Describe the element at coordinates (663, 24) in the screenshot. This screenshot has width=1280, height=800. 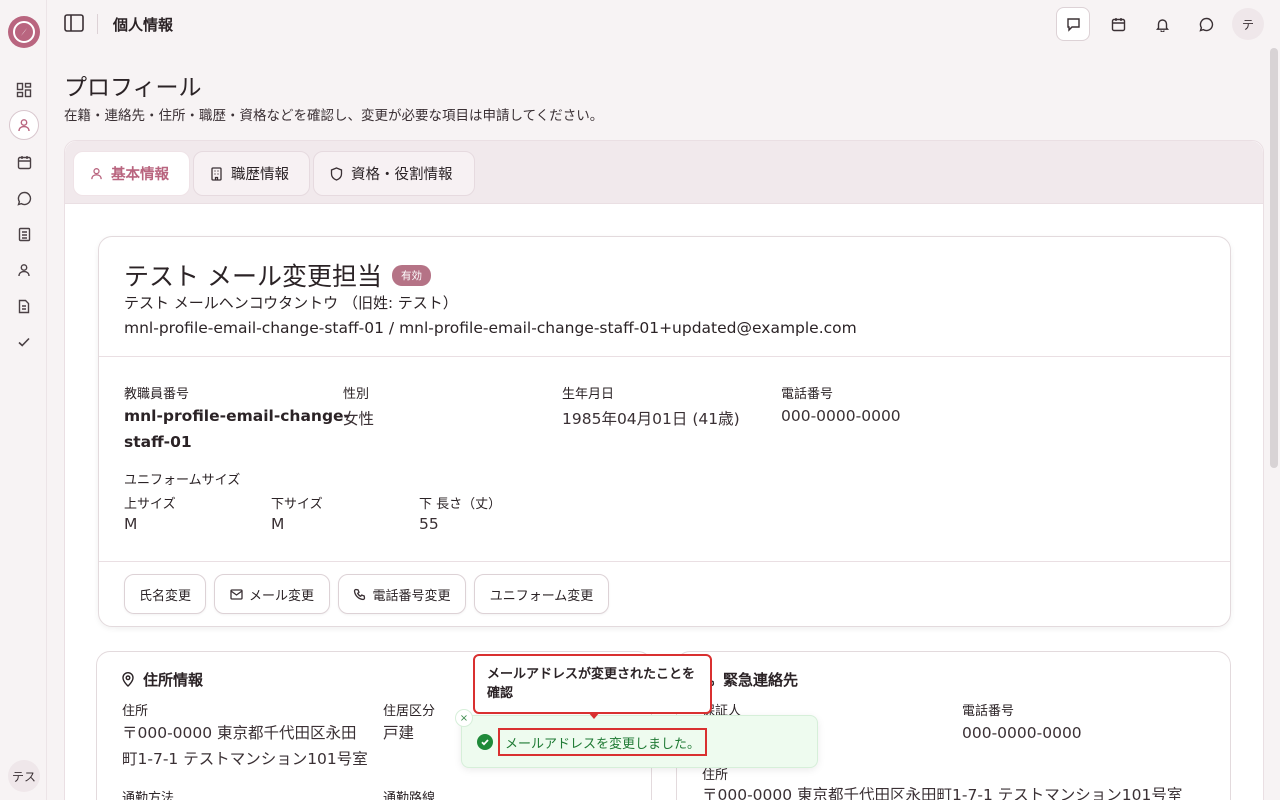
I see `top-header: 個人情報 テ` at that location.